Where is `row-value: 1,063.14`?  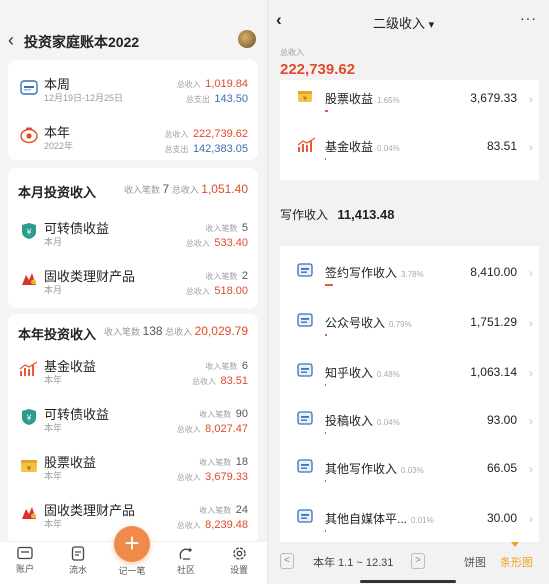
row-value: 1,063.14 is located at coordinates (493, 372).